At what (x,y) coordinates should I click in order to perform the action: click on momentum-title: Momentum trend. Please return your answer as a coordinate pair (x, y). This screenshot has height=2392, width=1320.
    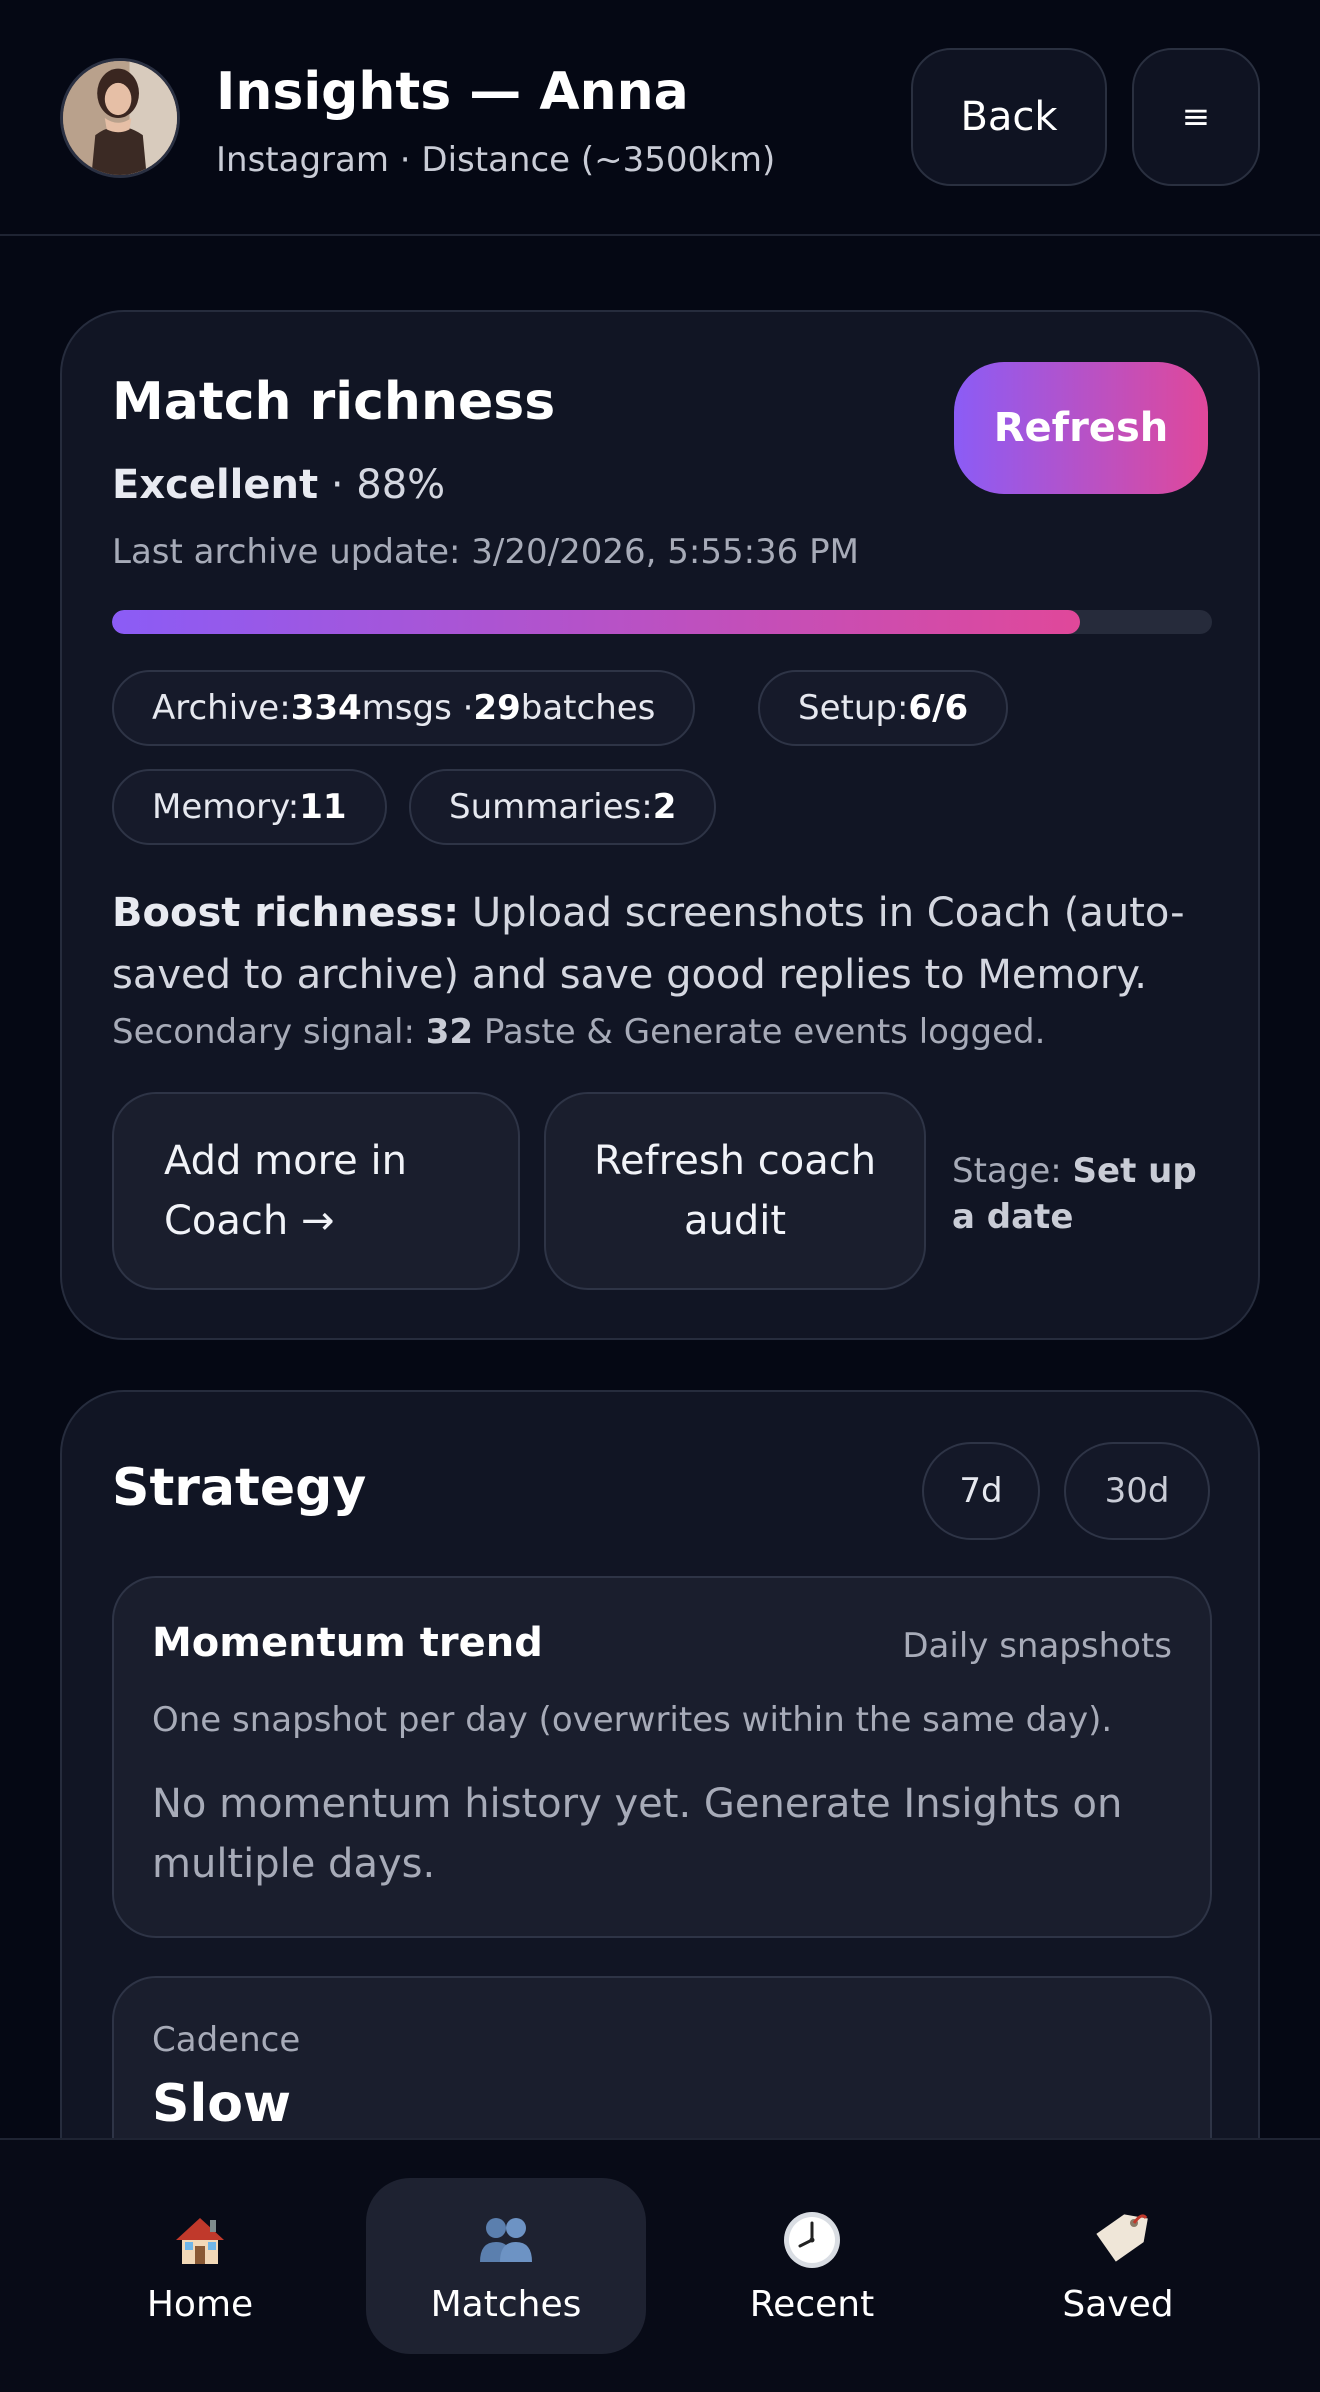
    Looking at the image, I should click on (347, 1643).